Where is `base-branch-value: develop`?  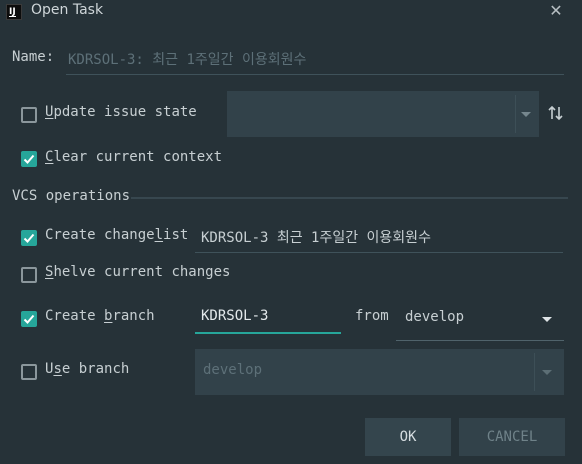
base-branch-value: develop is located at coordinates (435, 317).